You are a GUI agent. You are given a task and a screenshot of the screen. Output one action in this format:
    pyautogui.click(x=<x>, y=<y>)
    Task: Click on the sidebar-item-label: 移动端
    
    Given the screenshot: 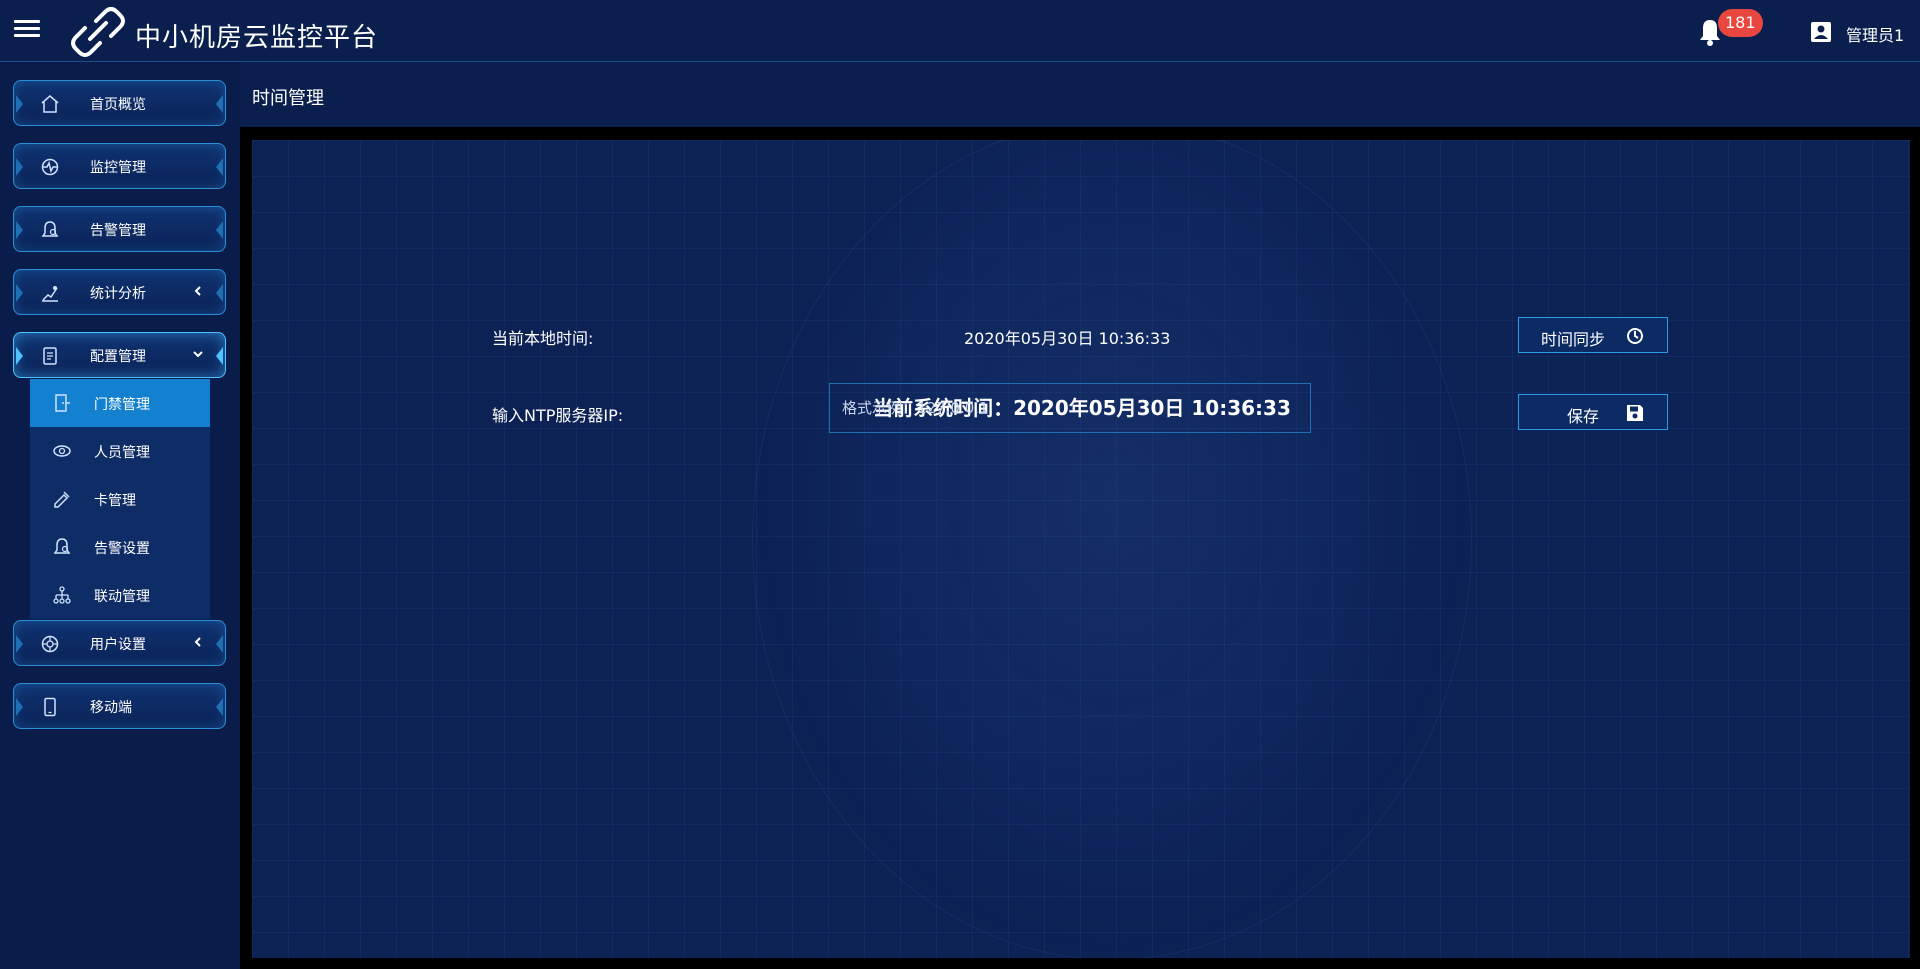 What is the action you would take?
    pyautogui.click(x=111, y=708)
    